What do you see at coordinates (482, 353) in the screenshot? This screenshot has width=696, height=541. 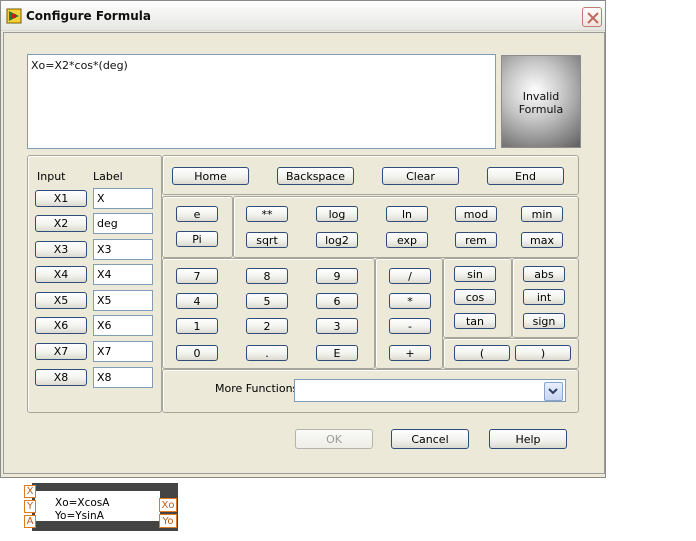 I see `open-paren-button: (` at bounding box center [482, 353].